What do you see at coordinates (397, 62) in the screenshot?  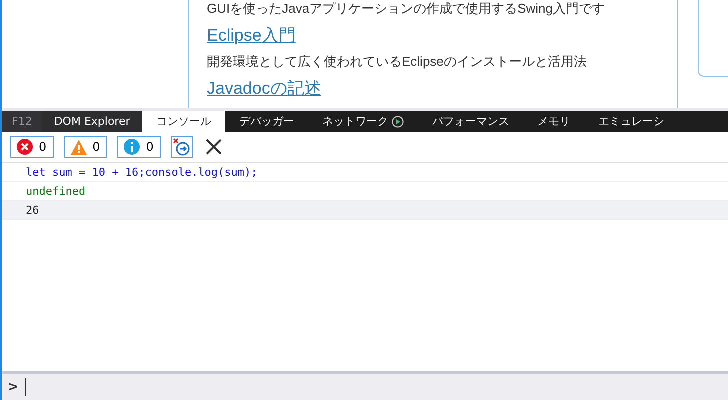 I see `article-description: 開発環境として広く使われているEclipseのインストールと活用法` at bounding box center [397, 62].